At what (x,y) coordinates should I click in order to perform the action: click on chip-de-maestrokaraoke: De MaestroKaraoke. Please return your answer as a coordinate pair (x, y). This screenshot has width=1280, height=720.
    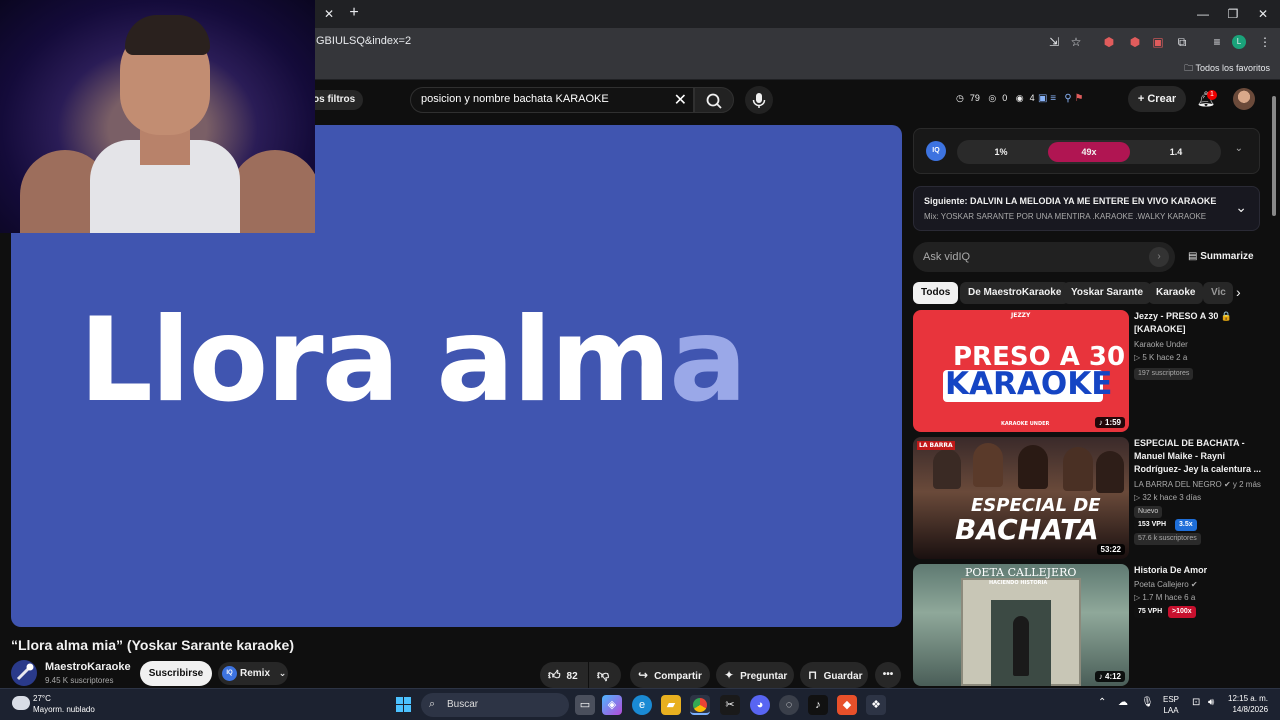
    Looking at the image, I should click on (1015, 293).